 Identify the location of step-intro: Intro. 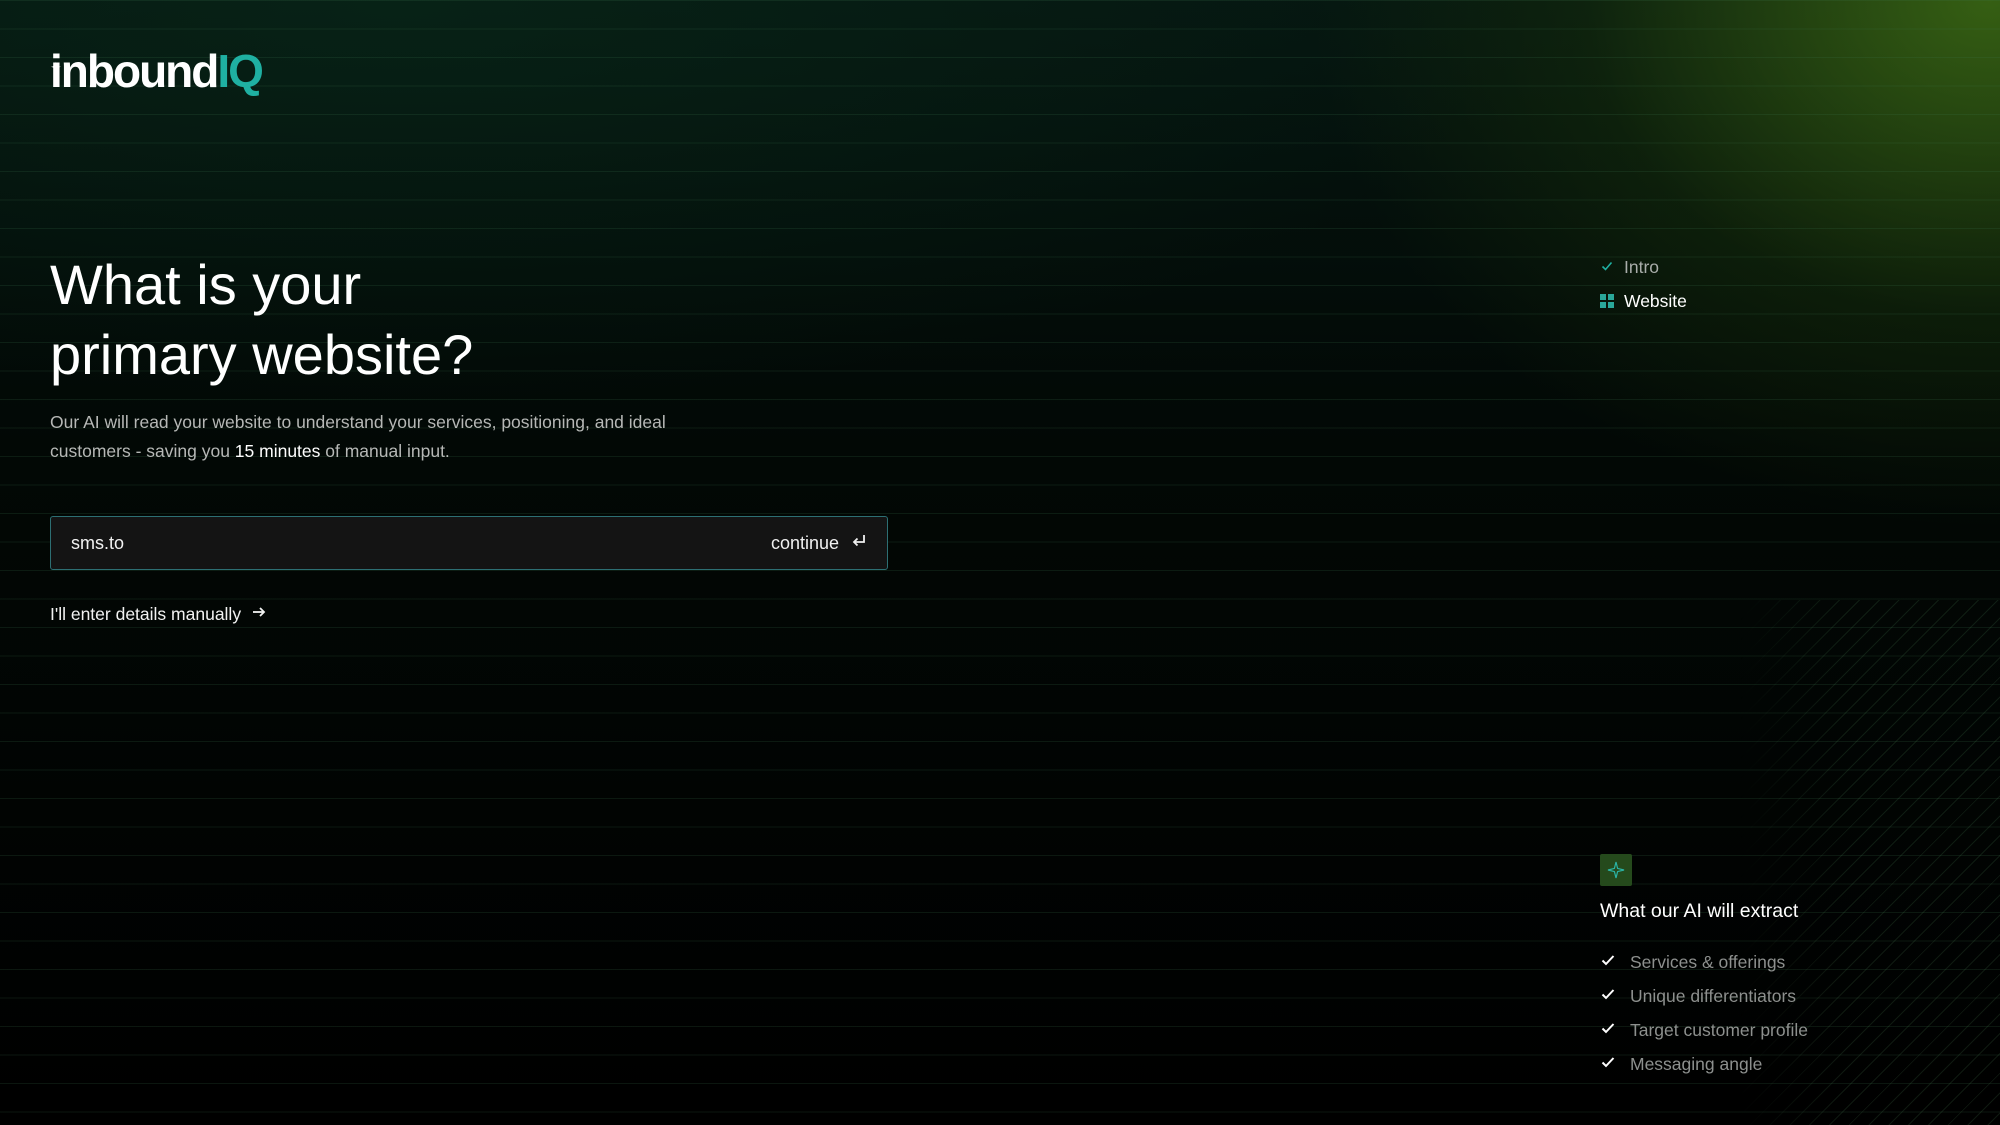
(1643, 267).